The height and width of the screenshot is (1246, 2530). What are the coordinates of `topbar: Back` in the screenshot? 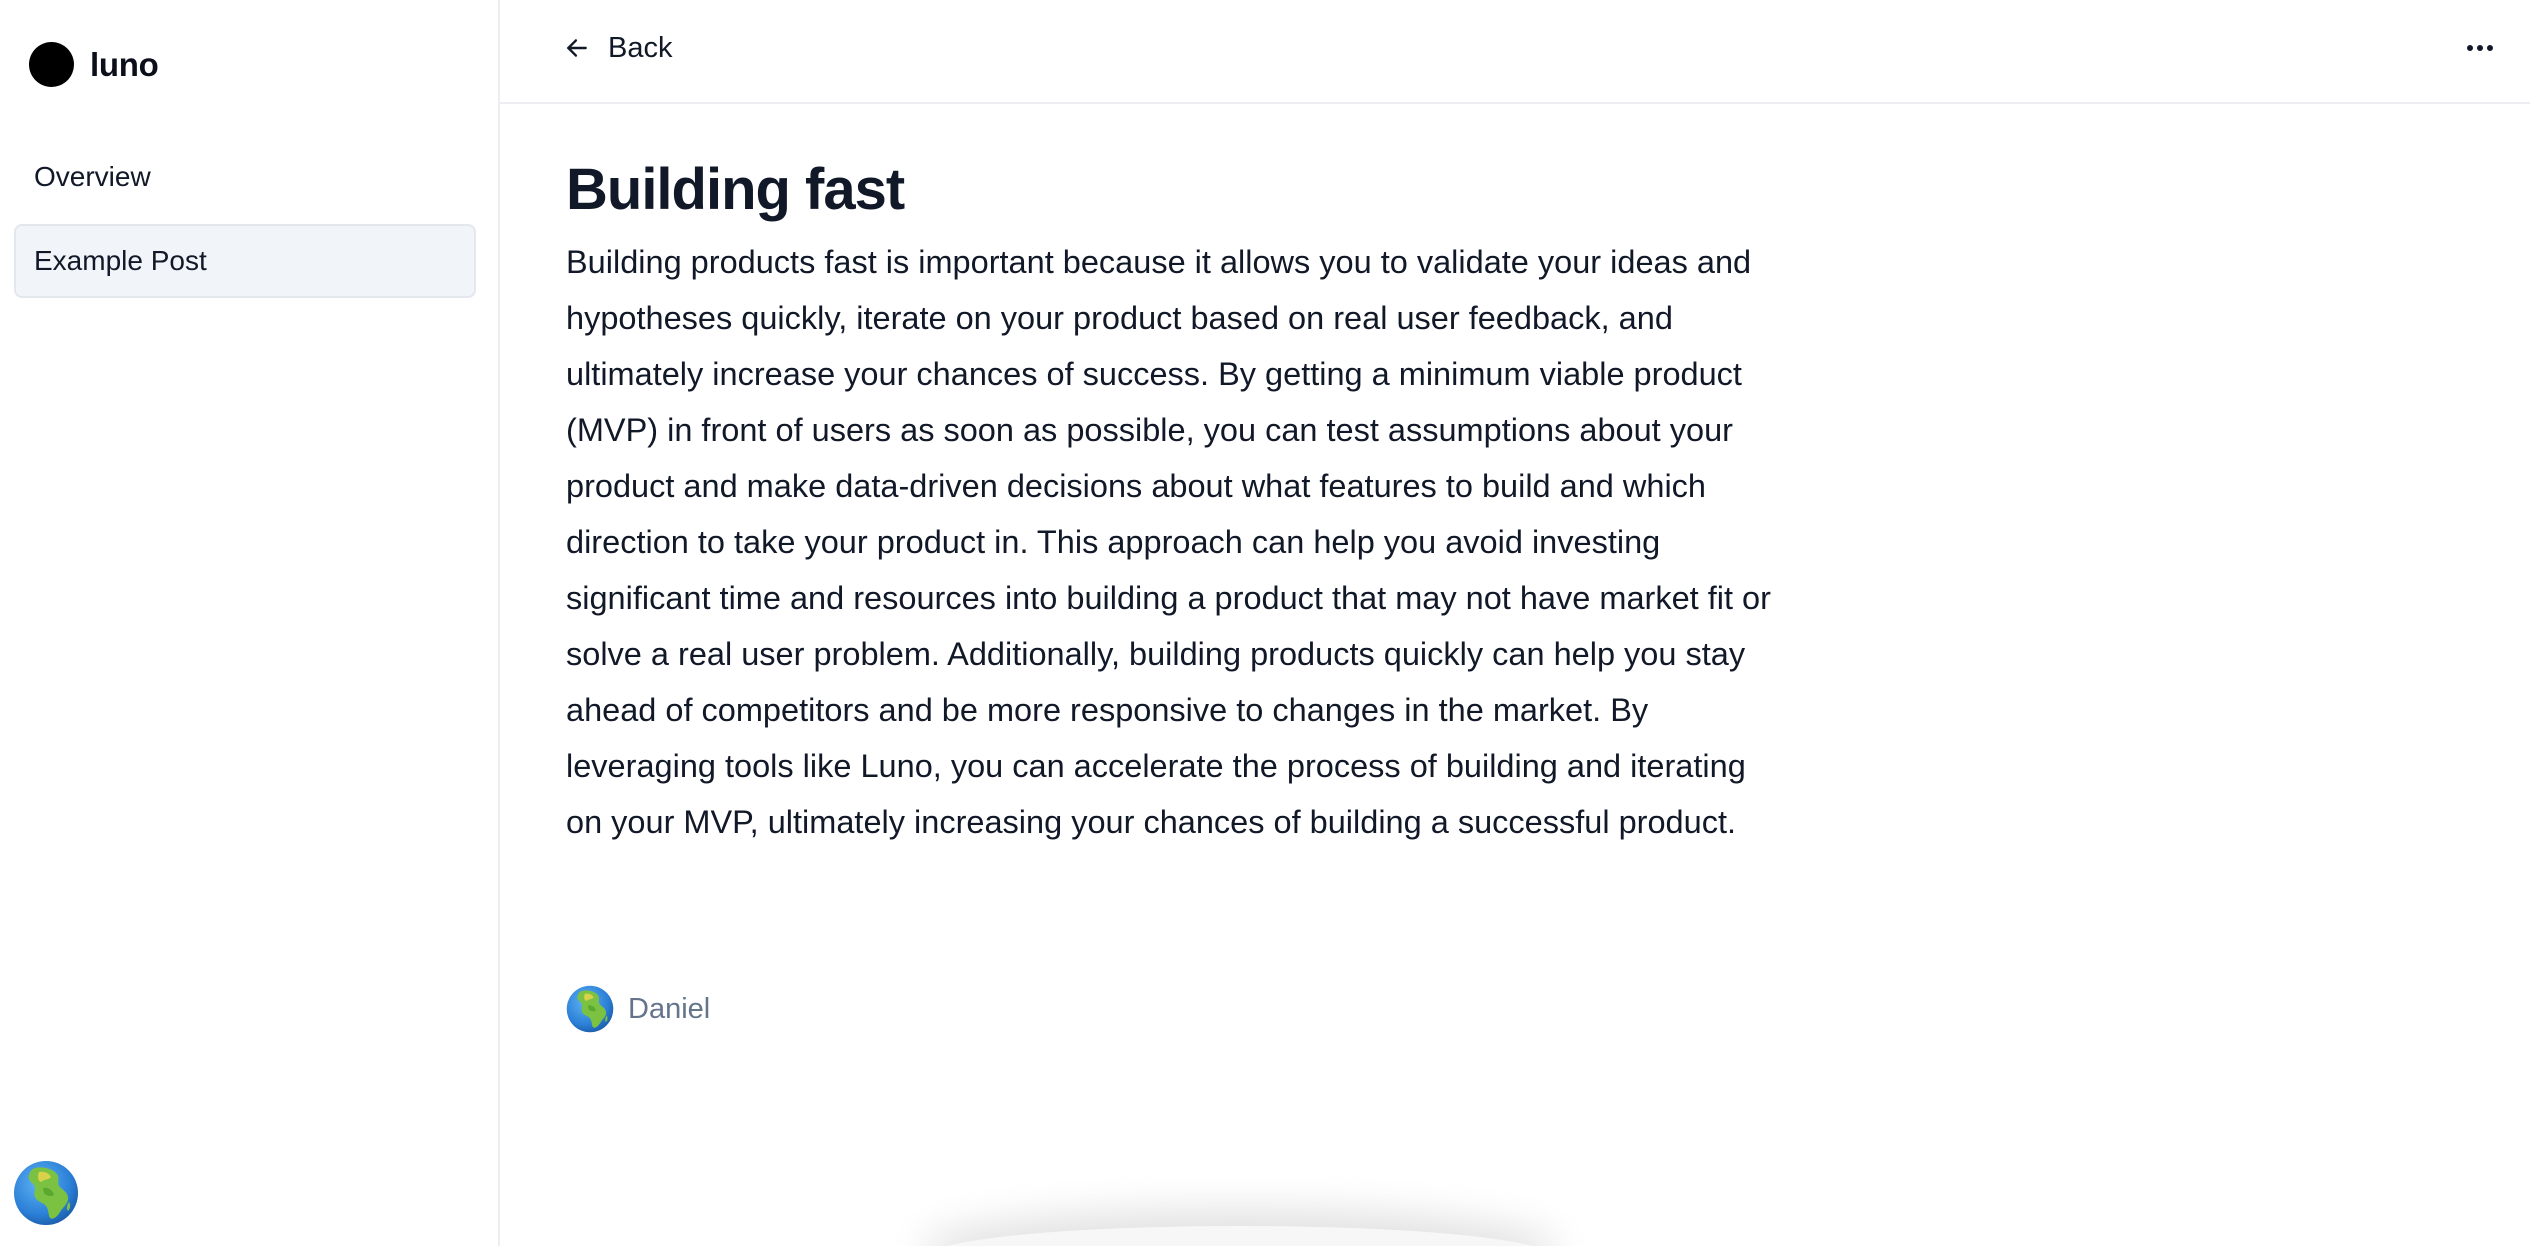 It's located at (1515, 52).